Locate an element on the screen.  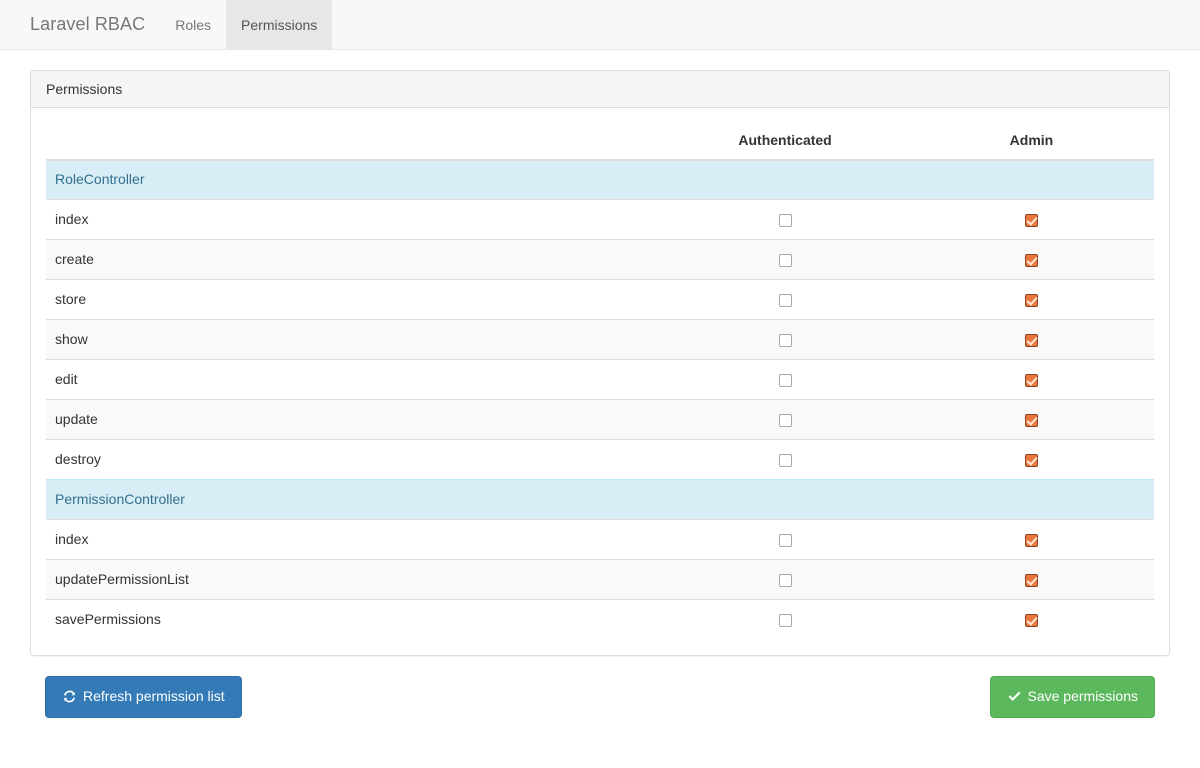
permission-name: create is located at coordinates (354, 259).